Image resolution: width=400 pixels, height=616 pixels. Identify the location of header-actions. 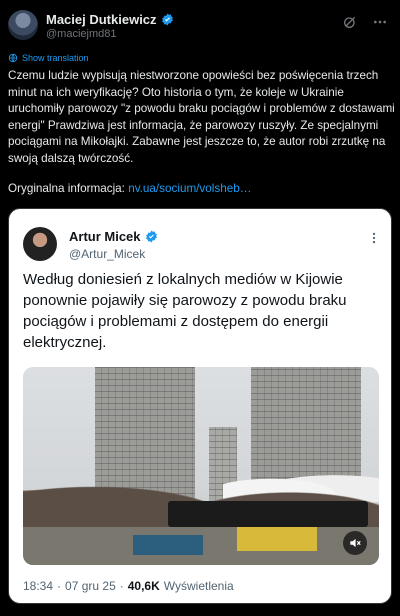
(365, 22).